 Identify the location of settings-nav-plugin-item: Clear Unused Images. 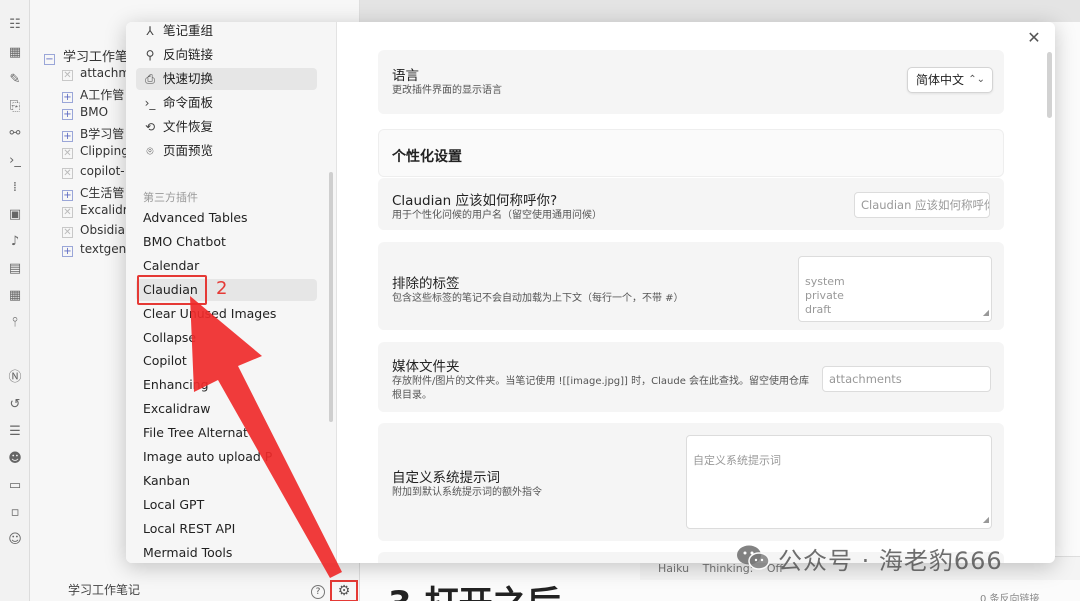
(226, 314).